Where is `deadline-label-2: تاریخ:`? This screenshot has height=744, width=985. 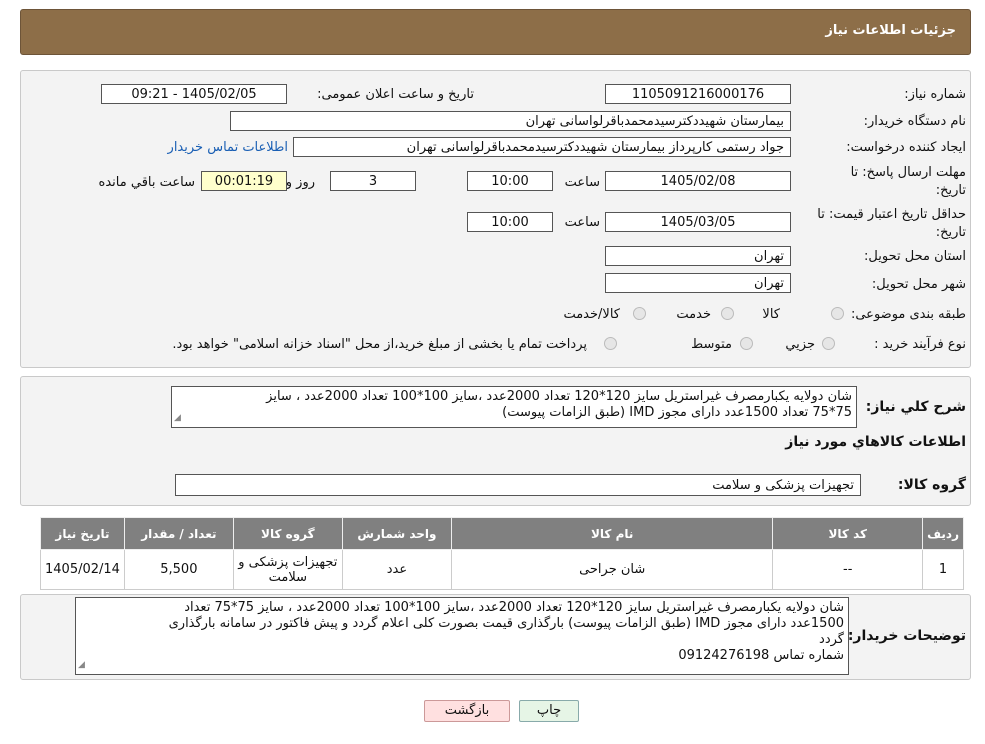
deadline-label-2: تاریخ: is located at coordinates (950, 190).